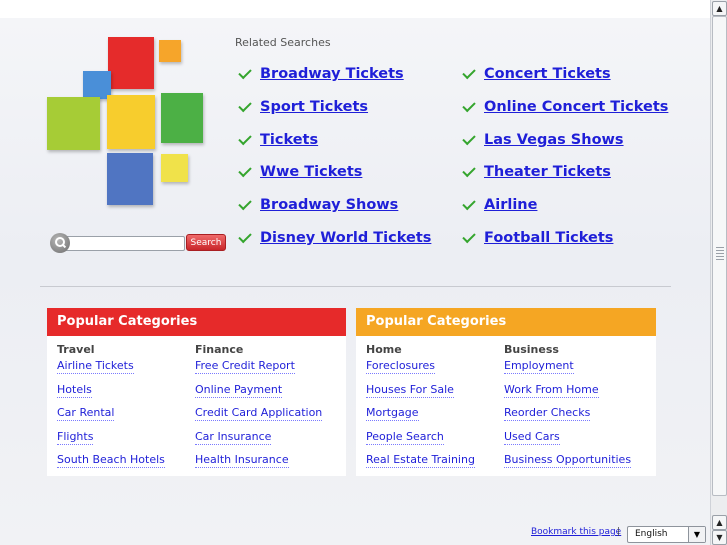  Describe the element at coordinates (651, 534) in the screenshot. I see `language-value: English` at that location.